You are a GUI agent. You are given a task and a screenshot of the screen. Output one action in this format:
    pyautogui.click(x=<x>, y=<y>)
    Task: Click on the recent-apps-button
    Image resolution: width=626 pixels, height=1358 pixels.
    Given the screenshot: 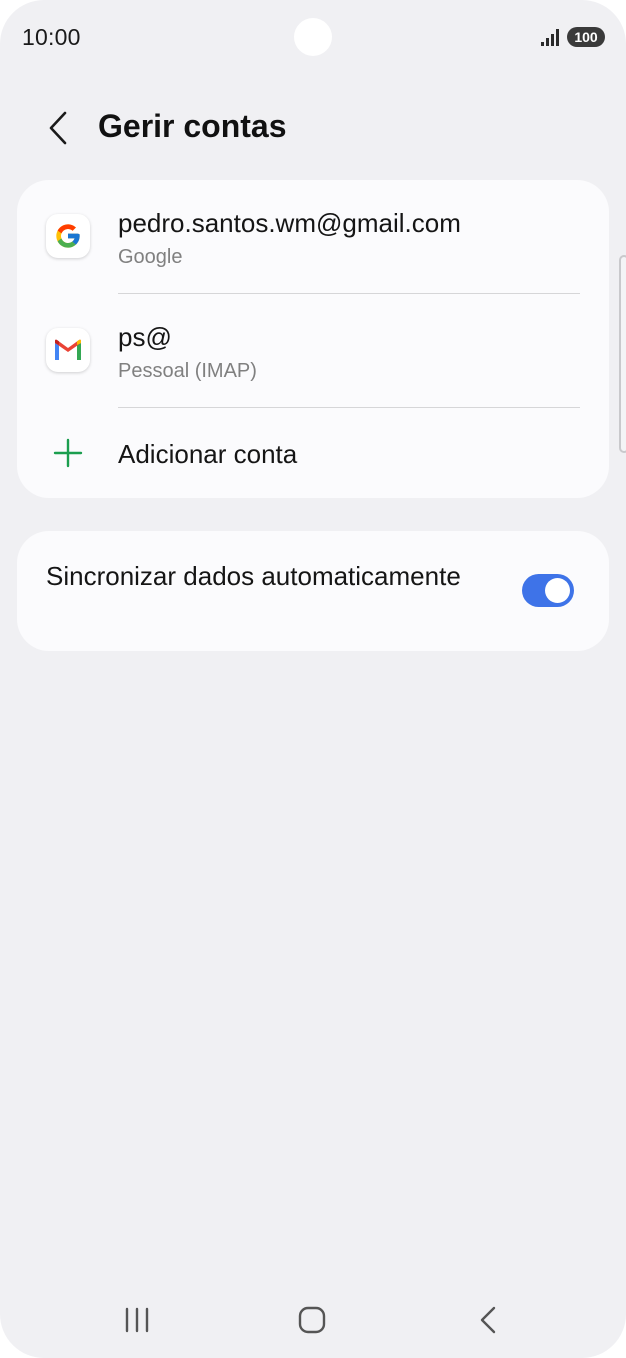 What is the action you would take?
    pyautogui.click(x=137, y=1320)
    